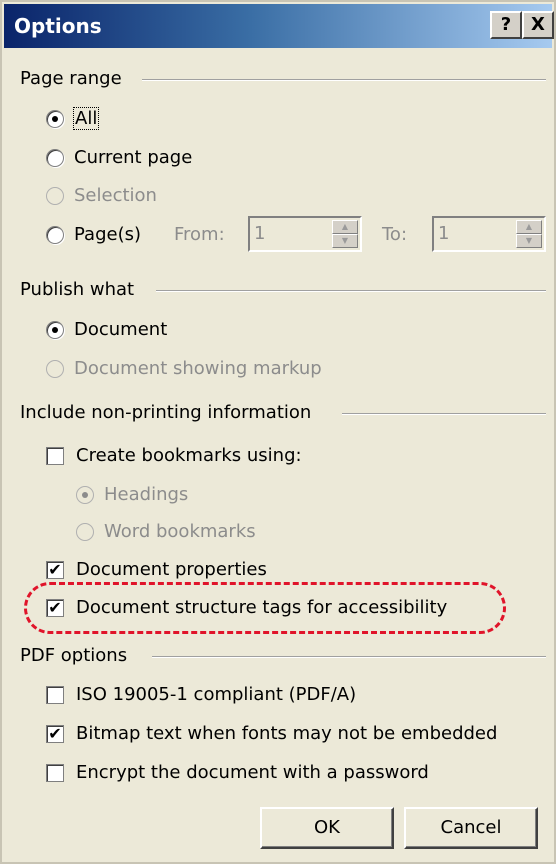 Image resolution: width=556 pixels, height=864 pixels. What do you see at coordinates (189, 455) in the screenshot?
I see `create-bookmarks-label: Create bookmarks using:` at bounding box center [189, 455].